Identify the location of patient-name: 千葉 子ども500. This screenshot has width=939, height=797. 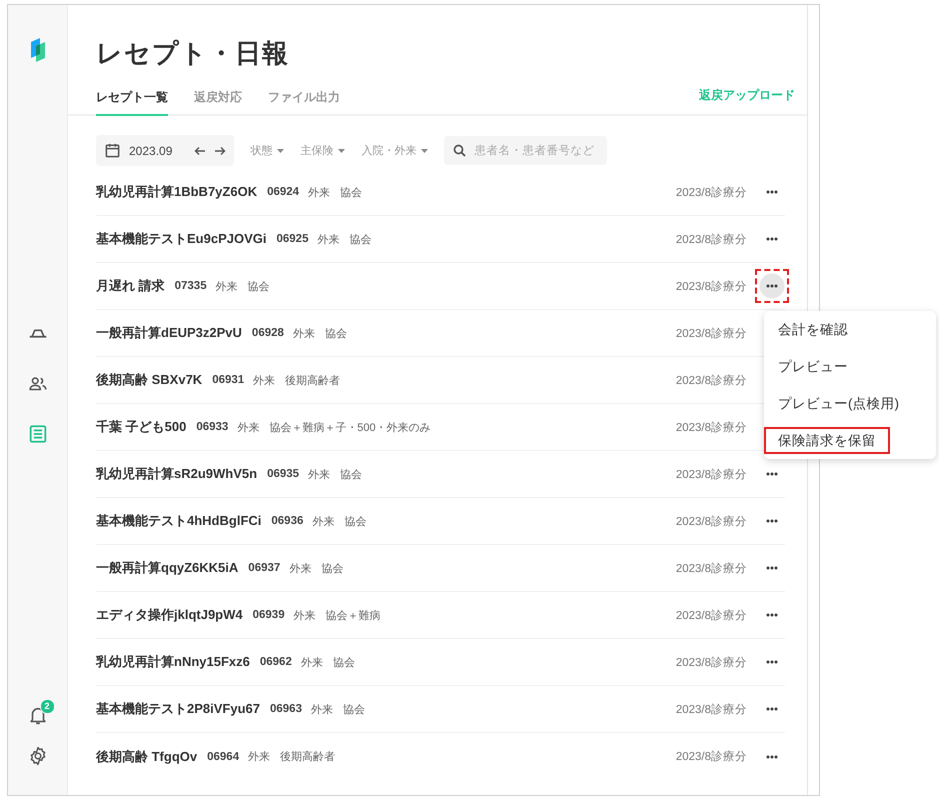
(141, 427).